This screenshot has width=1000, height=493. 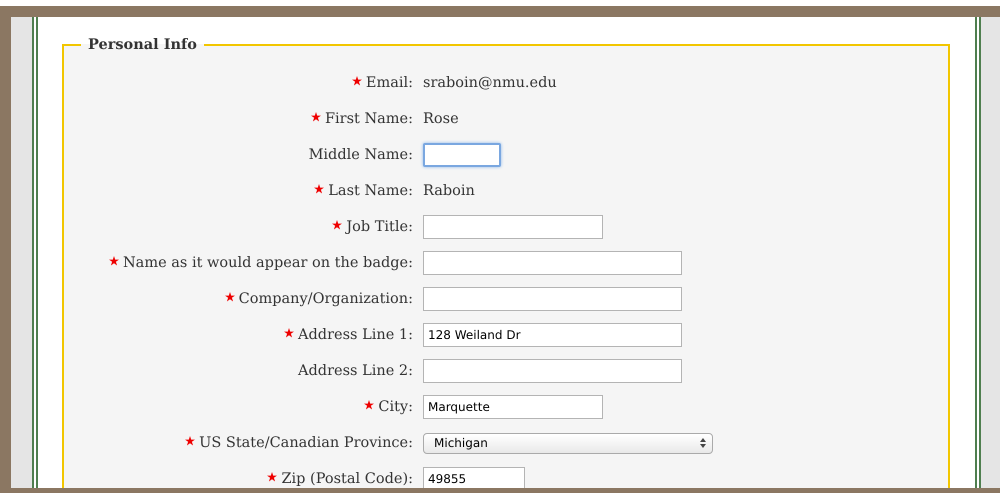 What do you see at coordinates (267, 263) in the screenshot?
I see `field-label: Name as it would appear on the badge:` at bounding box center [267, 263].